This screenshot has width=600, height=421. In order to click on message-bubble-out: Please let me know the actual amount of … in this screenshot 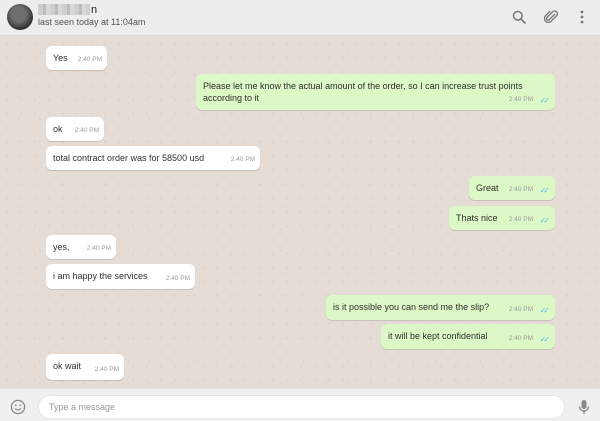, I will do `click(375, 92)`.